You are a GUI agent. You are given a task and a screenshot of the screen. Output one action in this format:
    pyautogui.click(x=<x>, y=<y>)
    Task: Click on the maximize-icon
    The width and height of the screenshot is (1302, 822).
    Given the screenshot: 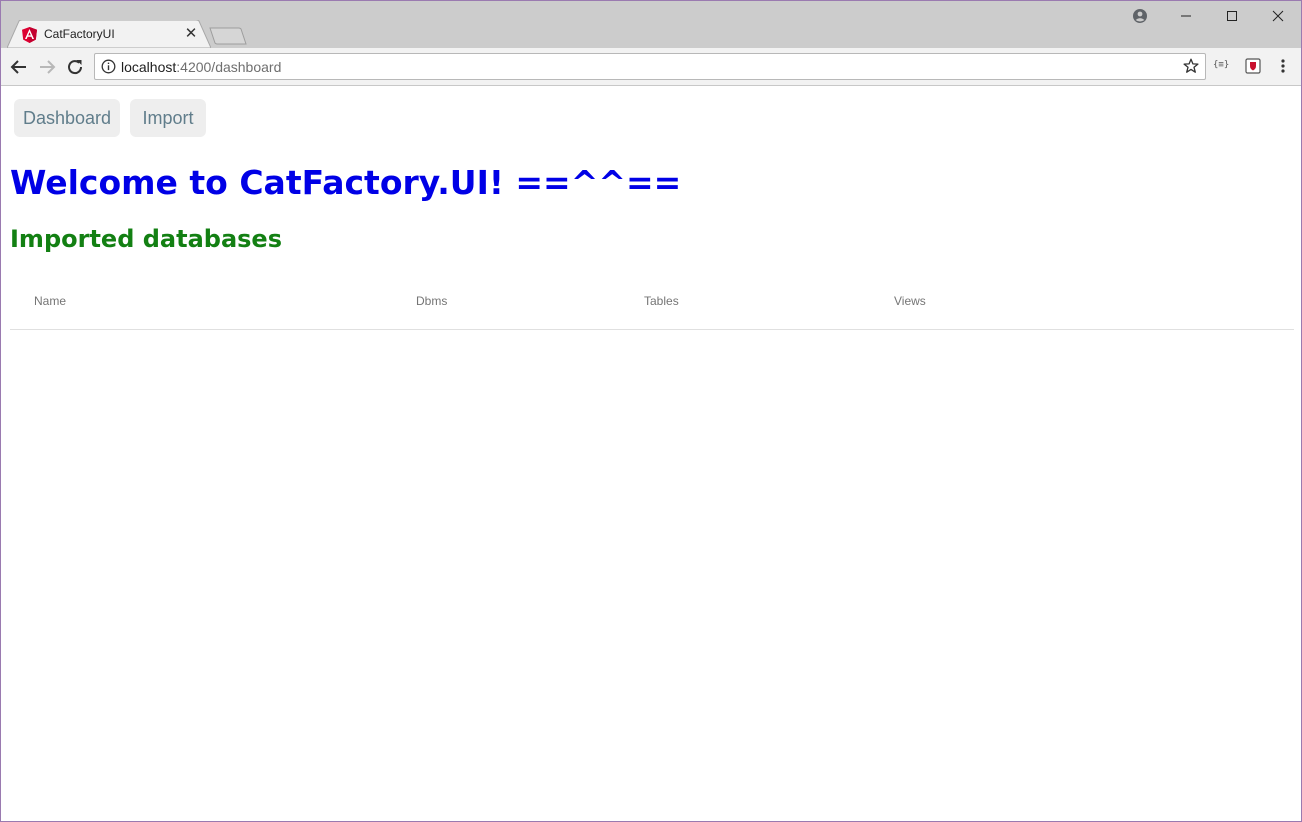 What is the action you would take?
    pyautogui.click(x=1232, y=16)
    